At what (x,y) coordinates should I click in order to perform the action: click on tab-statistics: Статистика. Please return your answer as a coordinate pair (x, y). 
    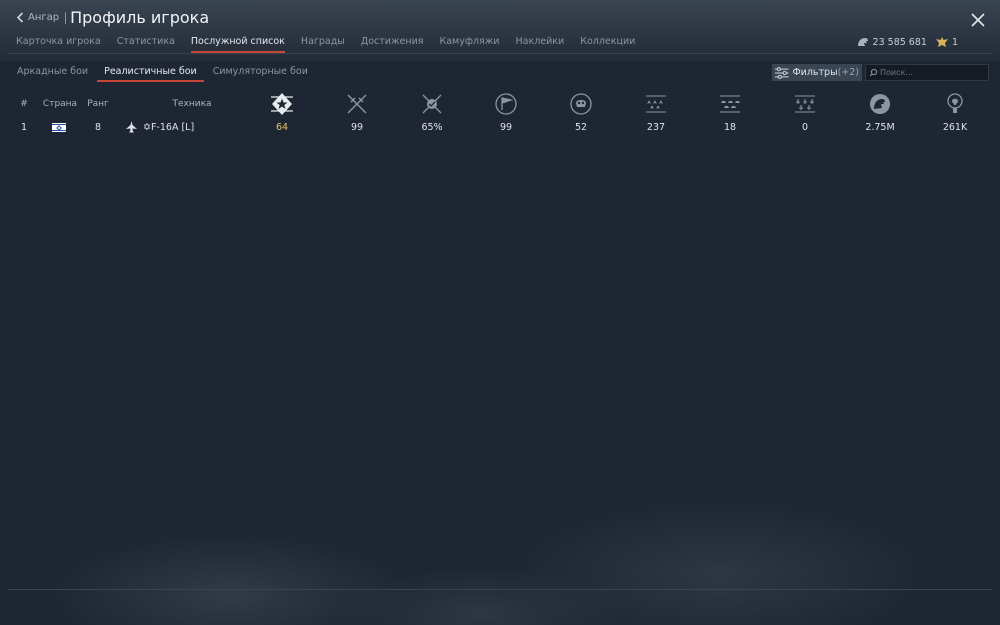
    Looking at the image, I should click on (146, 44).